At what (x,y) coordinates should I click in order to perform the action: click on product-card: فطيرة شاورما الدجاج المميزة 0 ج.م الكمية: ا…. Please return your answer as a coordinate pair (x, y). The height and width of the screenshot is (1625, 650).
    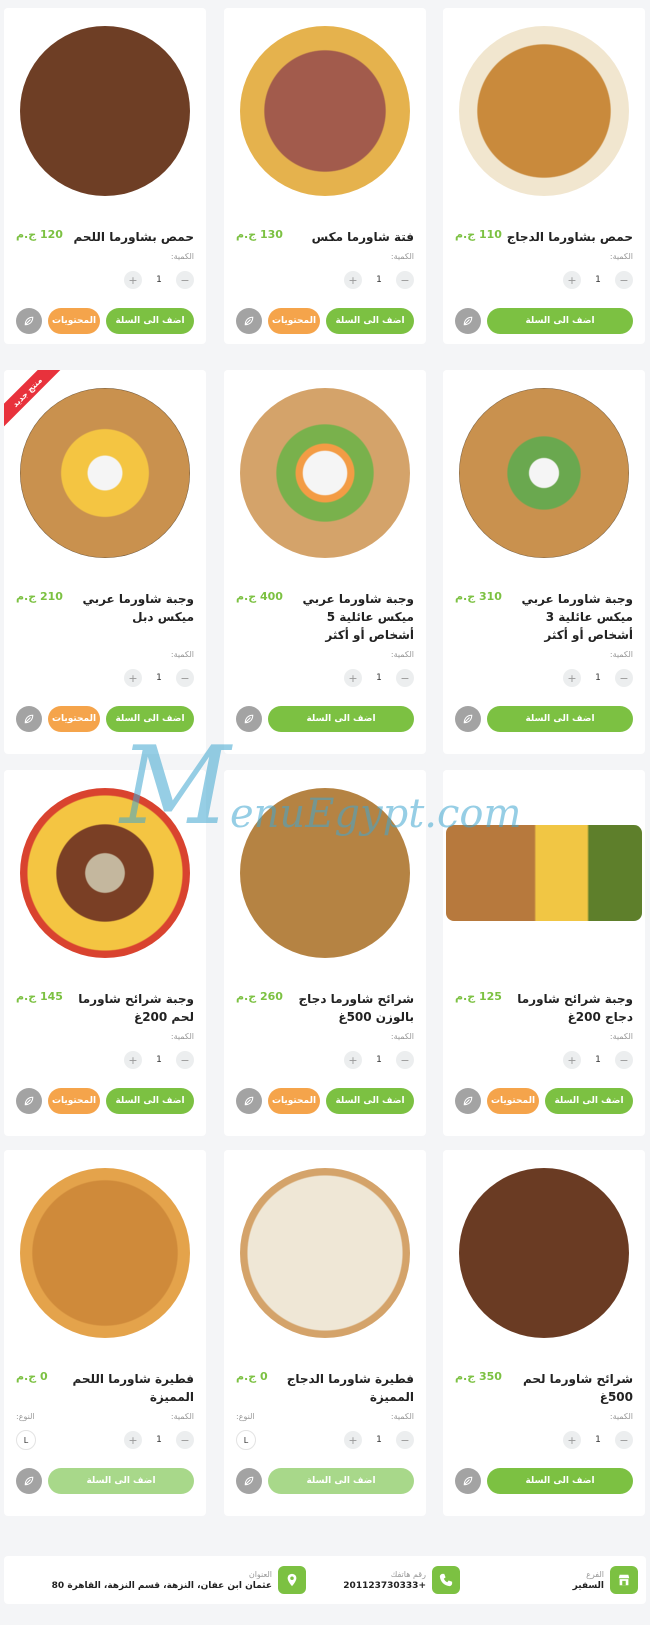
    Looking at the image, I should click on (325, 1333).